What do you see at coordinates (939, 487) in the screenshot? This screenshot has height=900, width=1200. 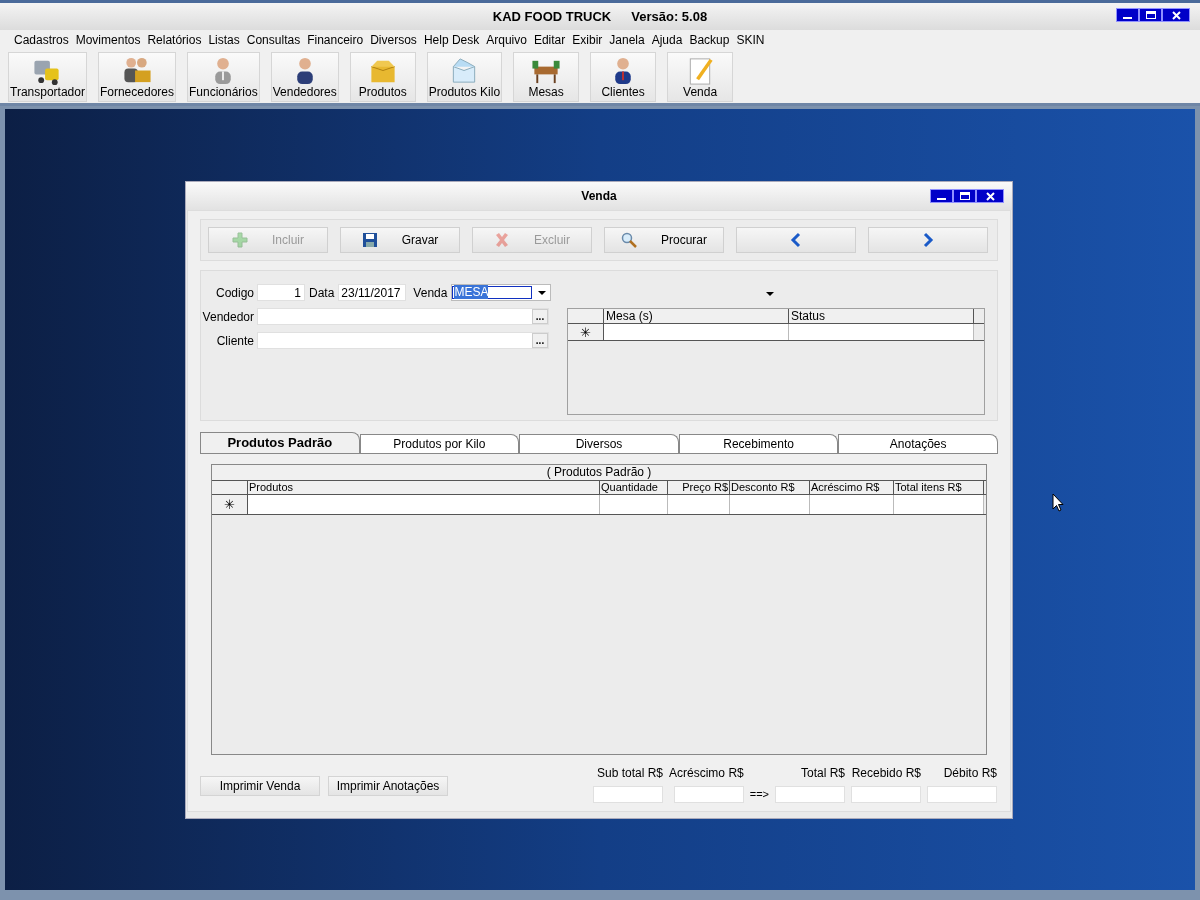 I see `column-header: Total itens R$` at bounding box center [939, 487].